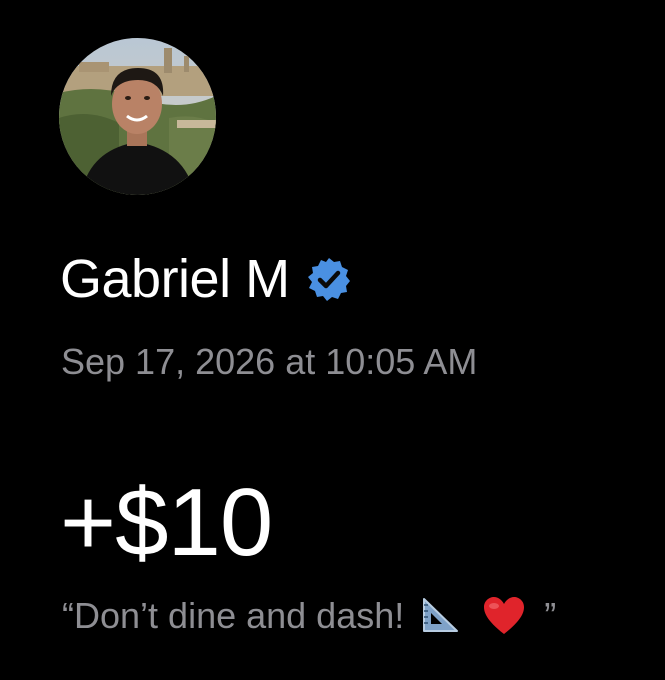  What do you see at coordinates (239, 615) in the screenshot?
I see `note-text: Don’t dine and dash!` at bounding box center [239, 615].